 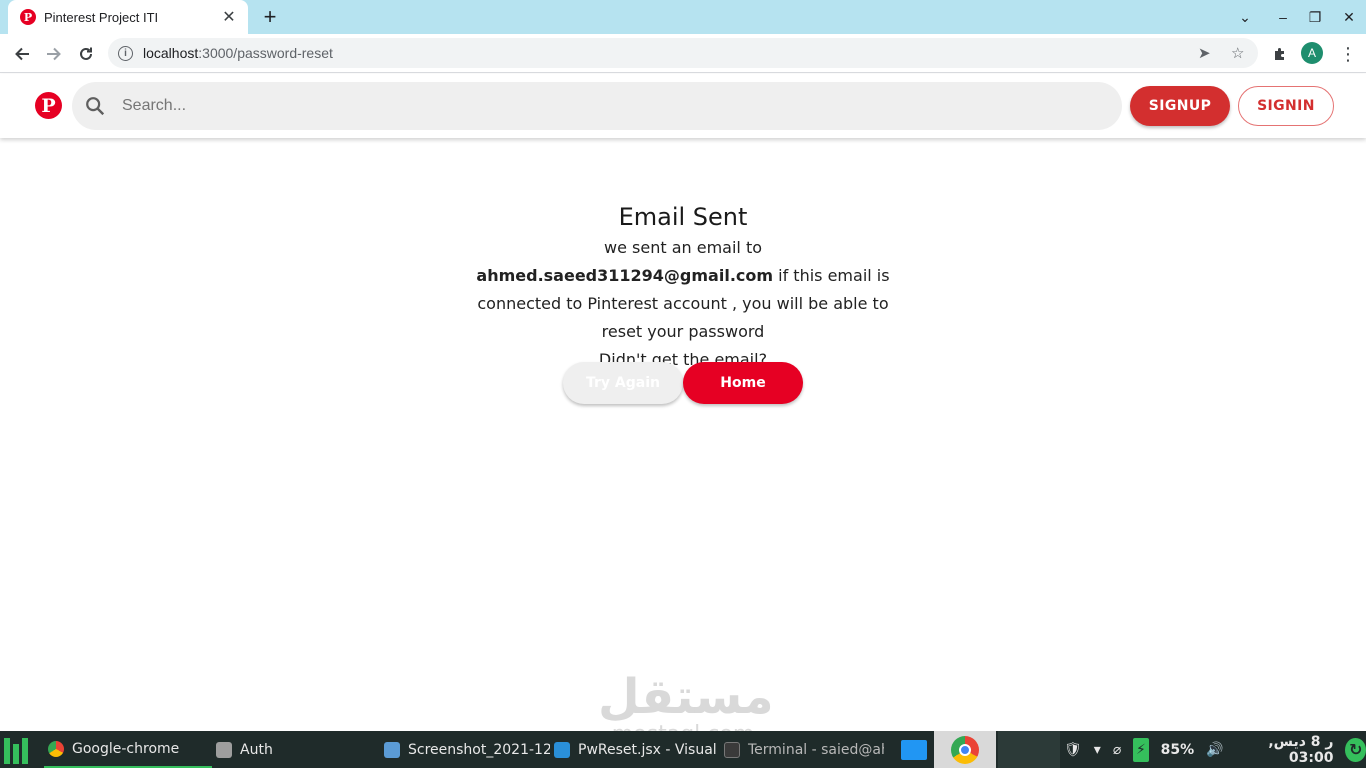 I want to click on pinterest-logo-icon: P, so click(x=48, y=105).